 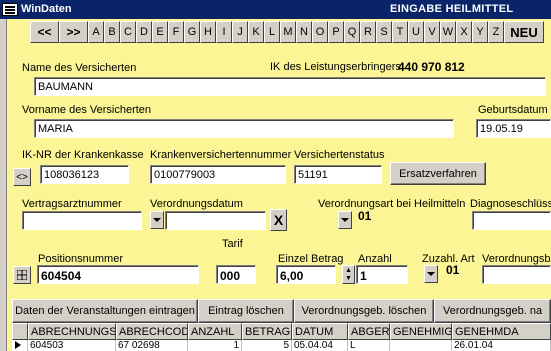 What do you see at coordinates (82, 220) in the screenshot?
I see `vertragsarzt-field` at bounding box center [82, 220].